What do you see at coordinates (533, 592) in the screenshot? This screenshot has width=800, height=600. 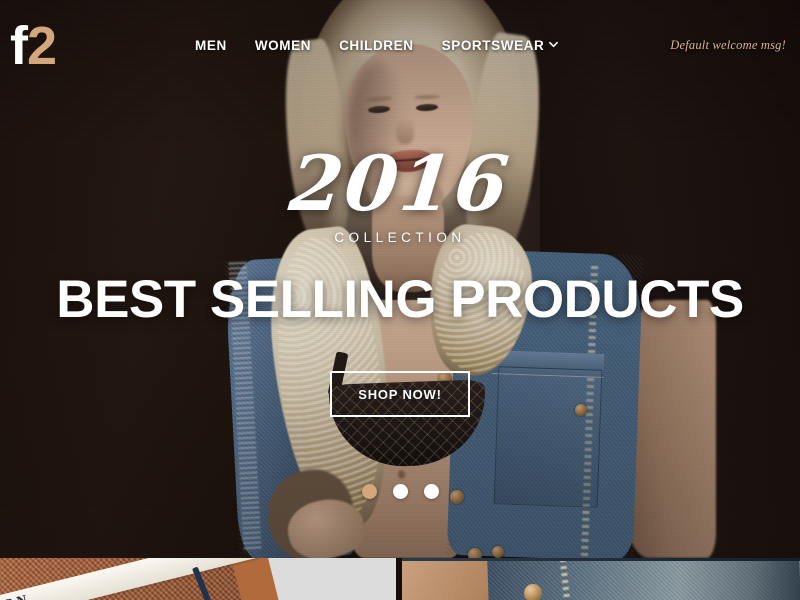 I see `denim-tile-button` at bounding box center [533, 592].